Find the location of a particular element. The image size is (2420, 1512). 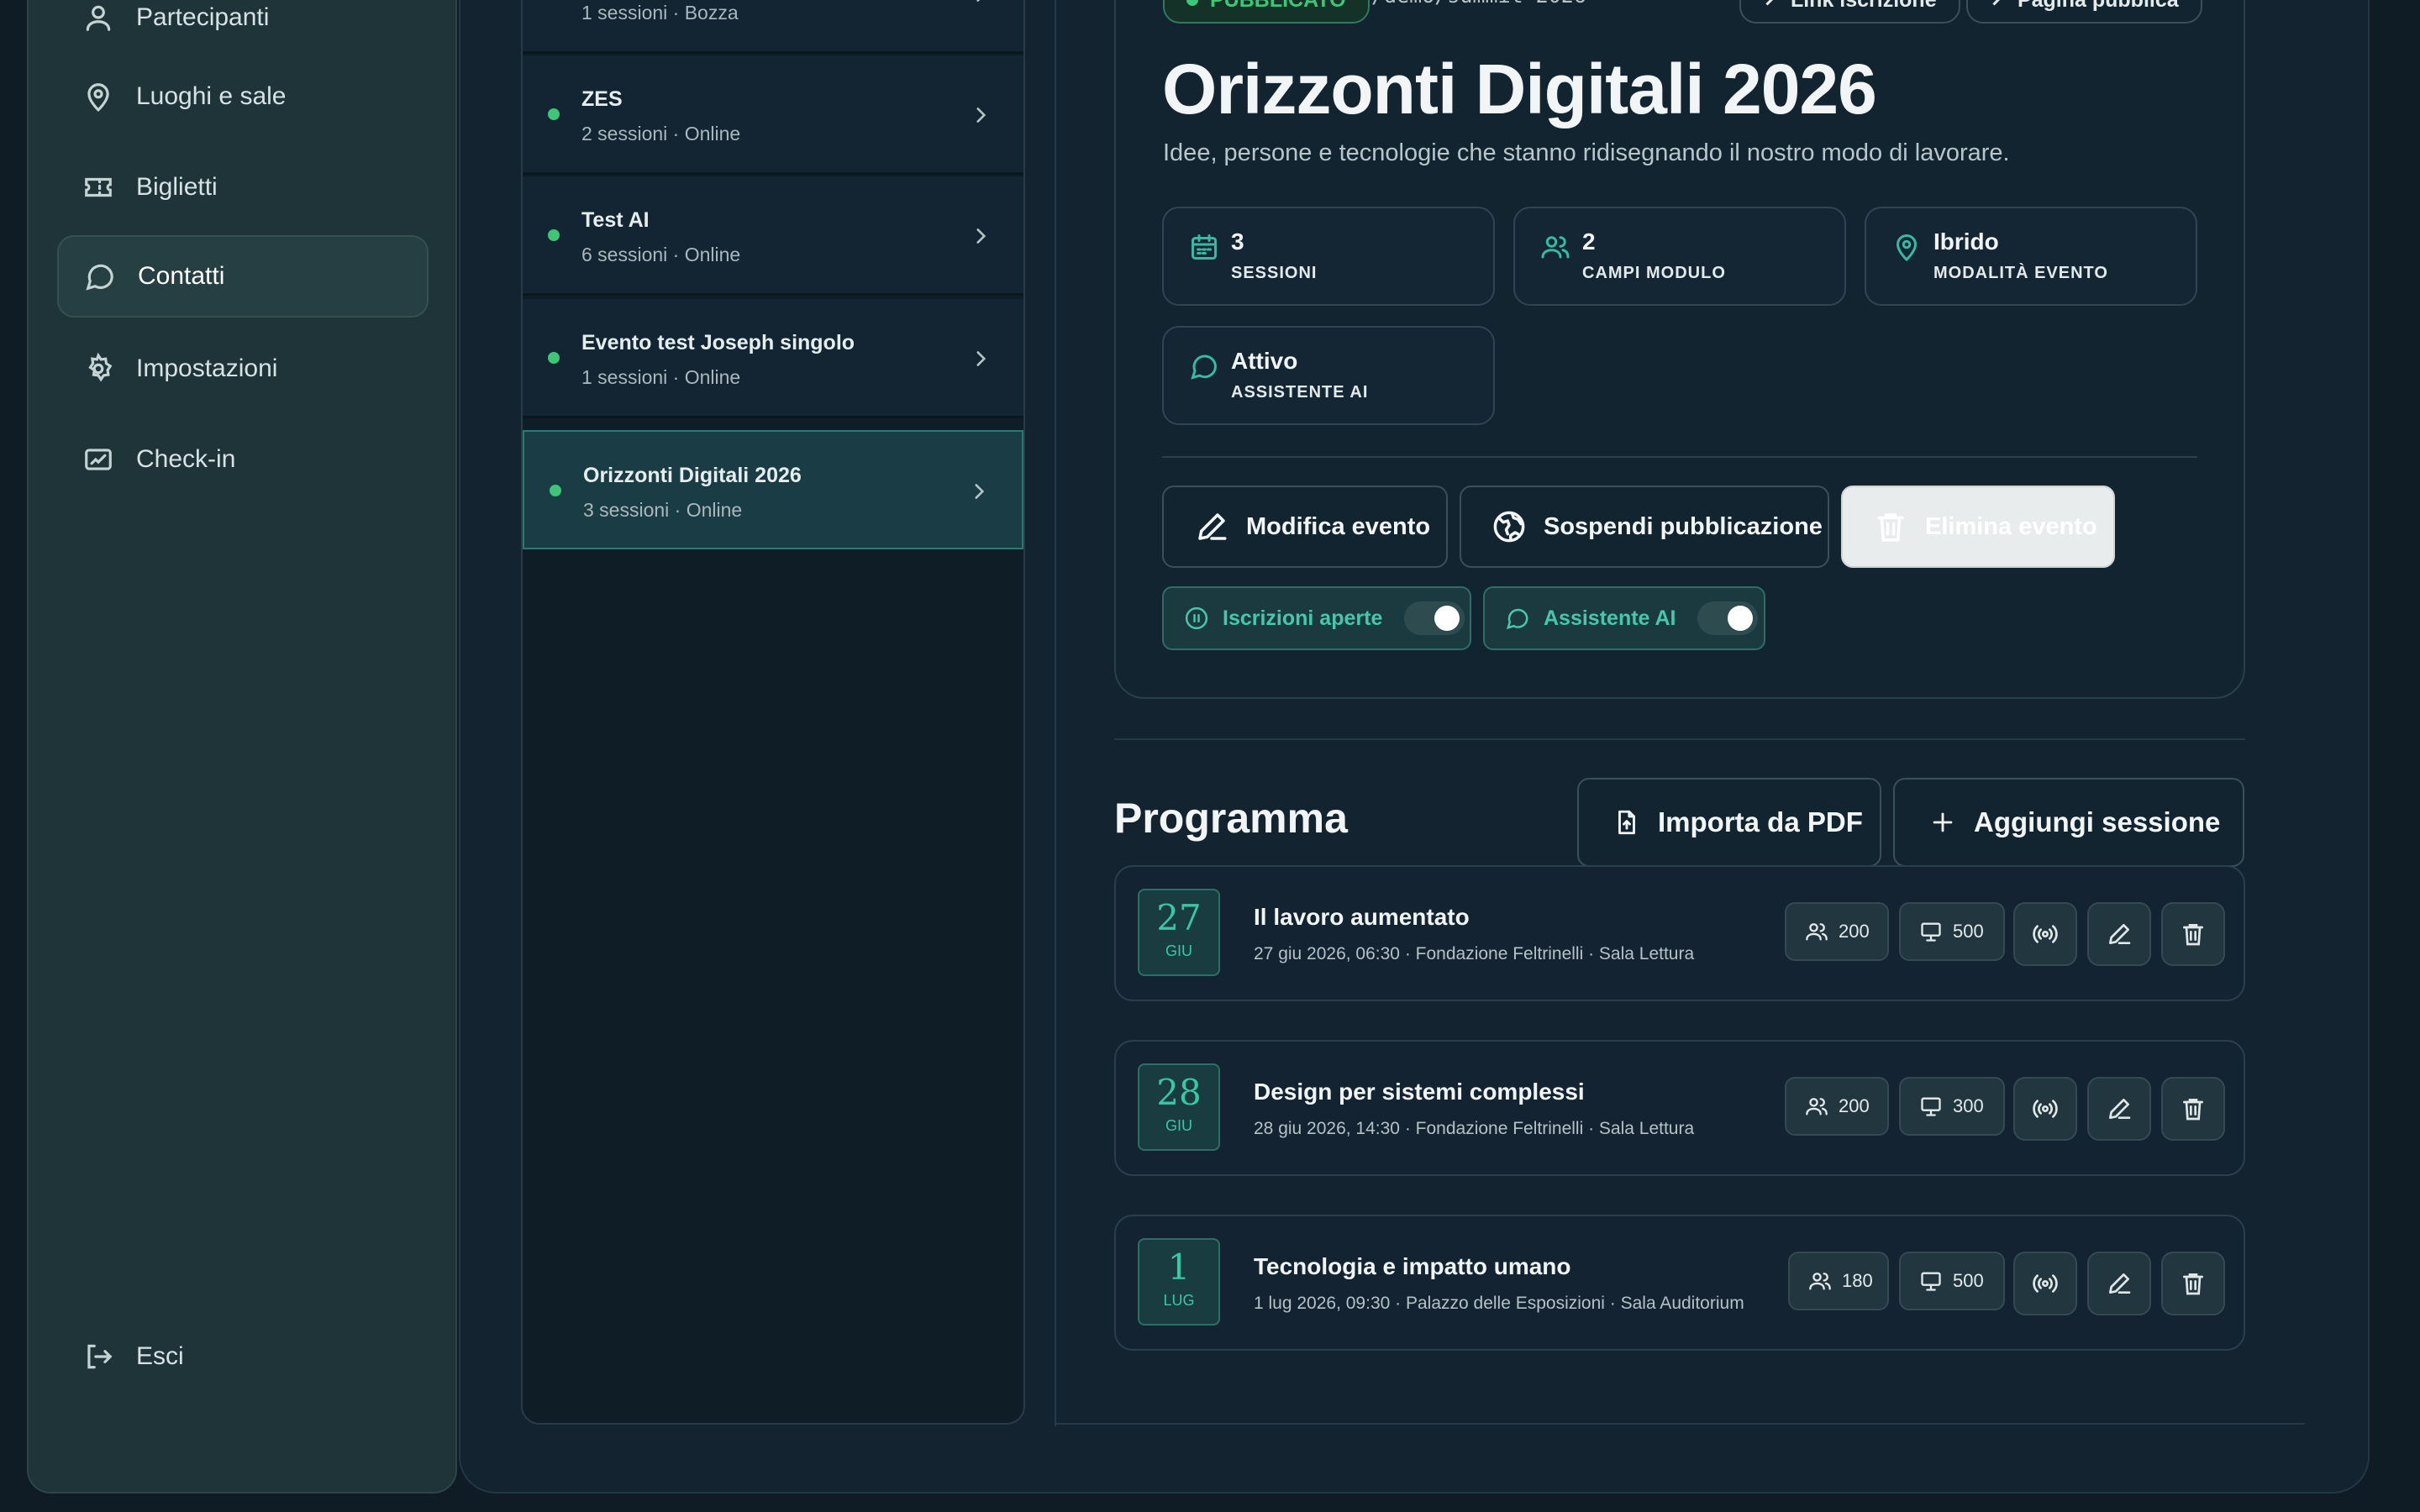

stat-value: Ibrido is located at coordinates (1966, 241).